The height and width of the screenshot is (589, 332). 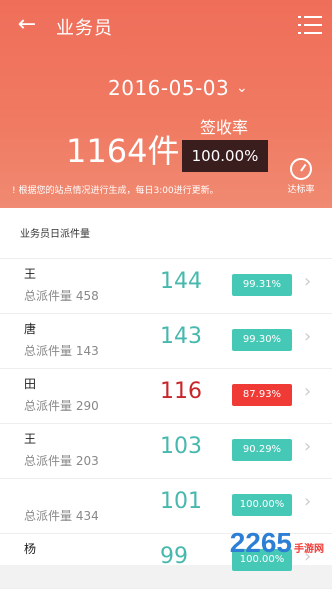 I want to click on watermark-logo: 2265 手游网, so click(x=277, y=543).